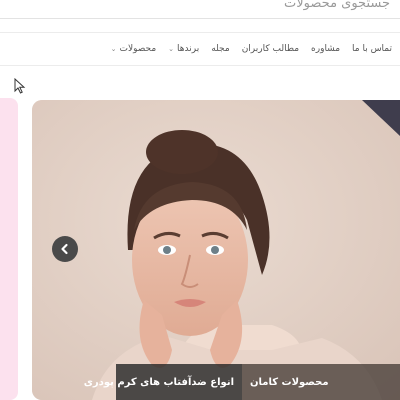 The height and width of the screenshot is (400, 400). I want to click on nav-item-label: تماس با ما, so click(372, 49).